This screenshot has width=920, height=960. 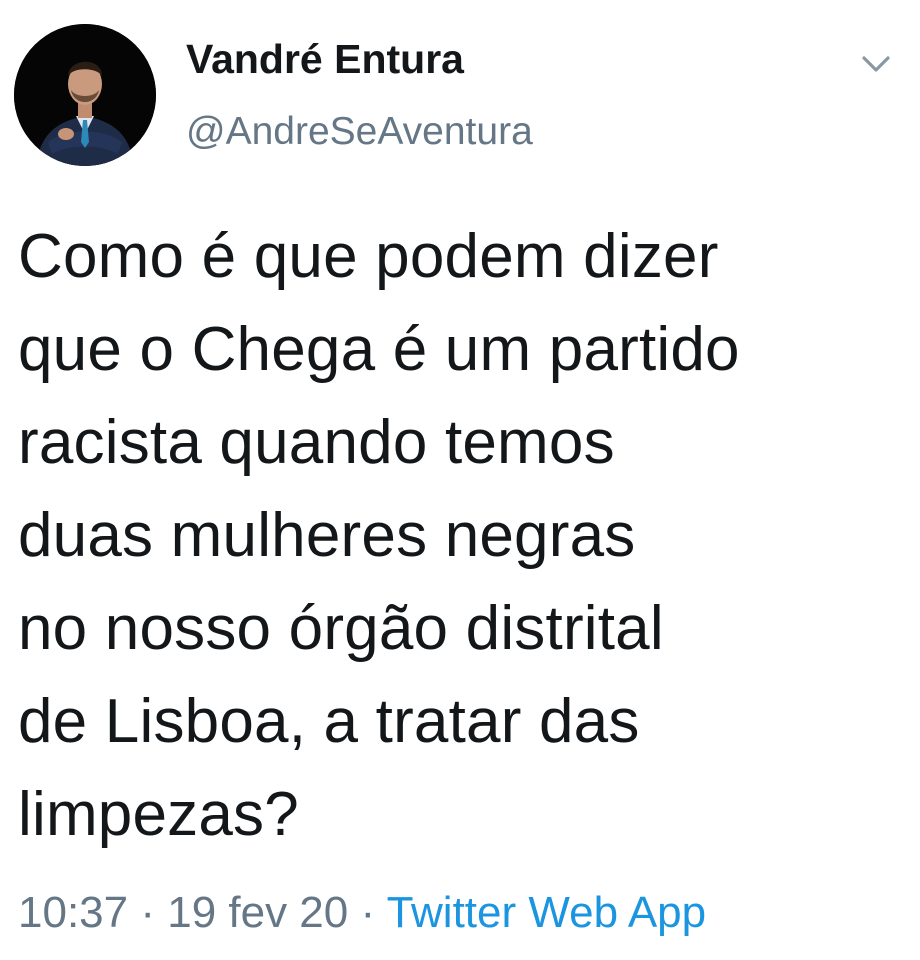 What do you see at coordinates (359, 132) in the screenshot?
I see `author-handle: @AndreSeAventura` at bounding box center [359, 132].